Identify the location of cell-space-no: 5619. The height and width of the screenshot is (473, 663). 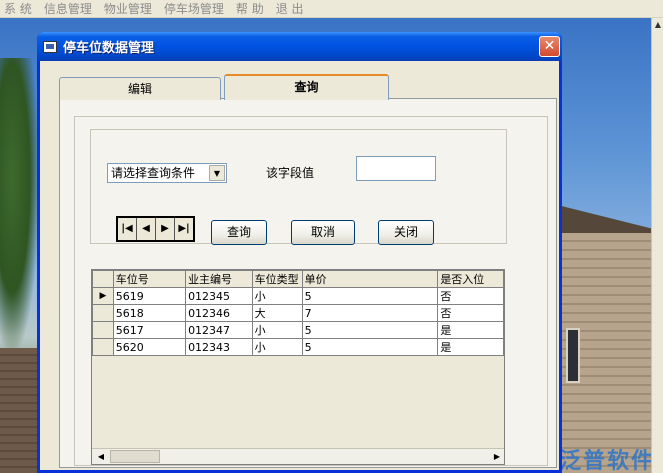
(149, 296).